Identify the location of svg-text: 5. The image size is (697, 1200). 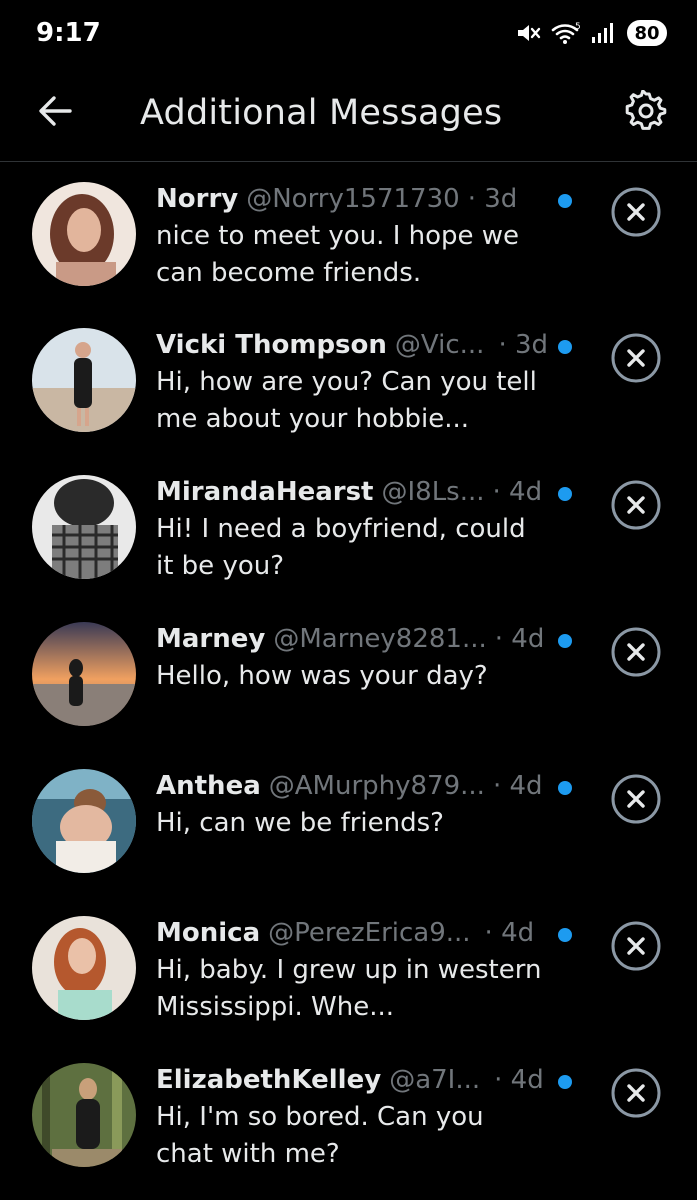
(578, 27).